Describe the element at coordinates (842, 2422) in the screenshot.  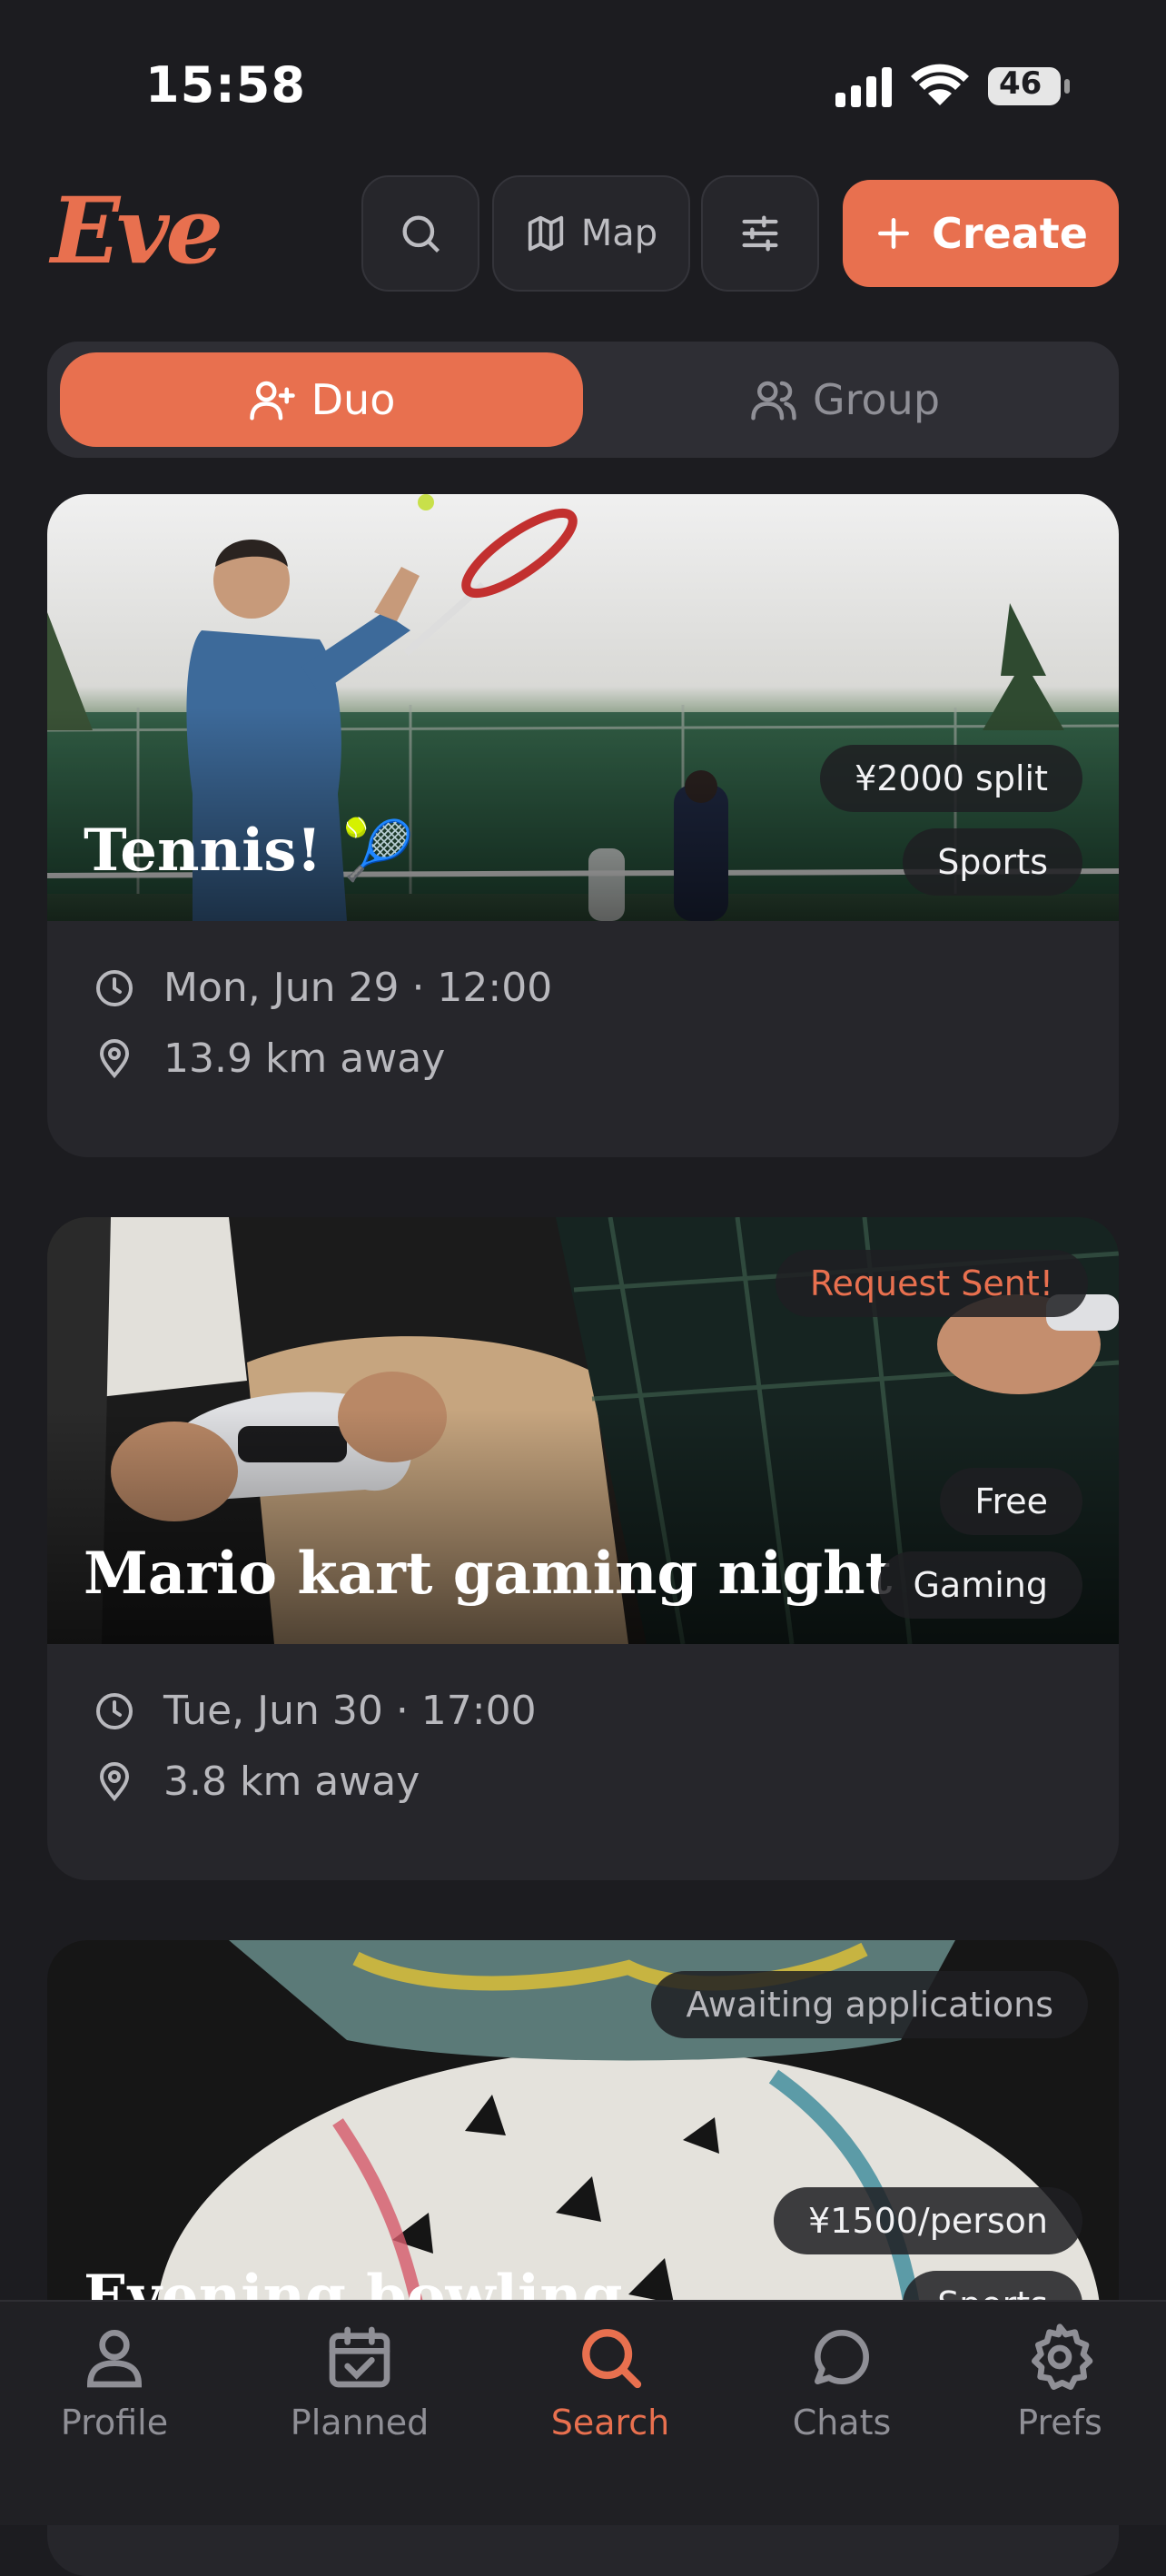
I see `tab-label: Chats` at that location.